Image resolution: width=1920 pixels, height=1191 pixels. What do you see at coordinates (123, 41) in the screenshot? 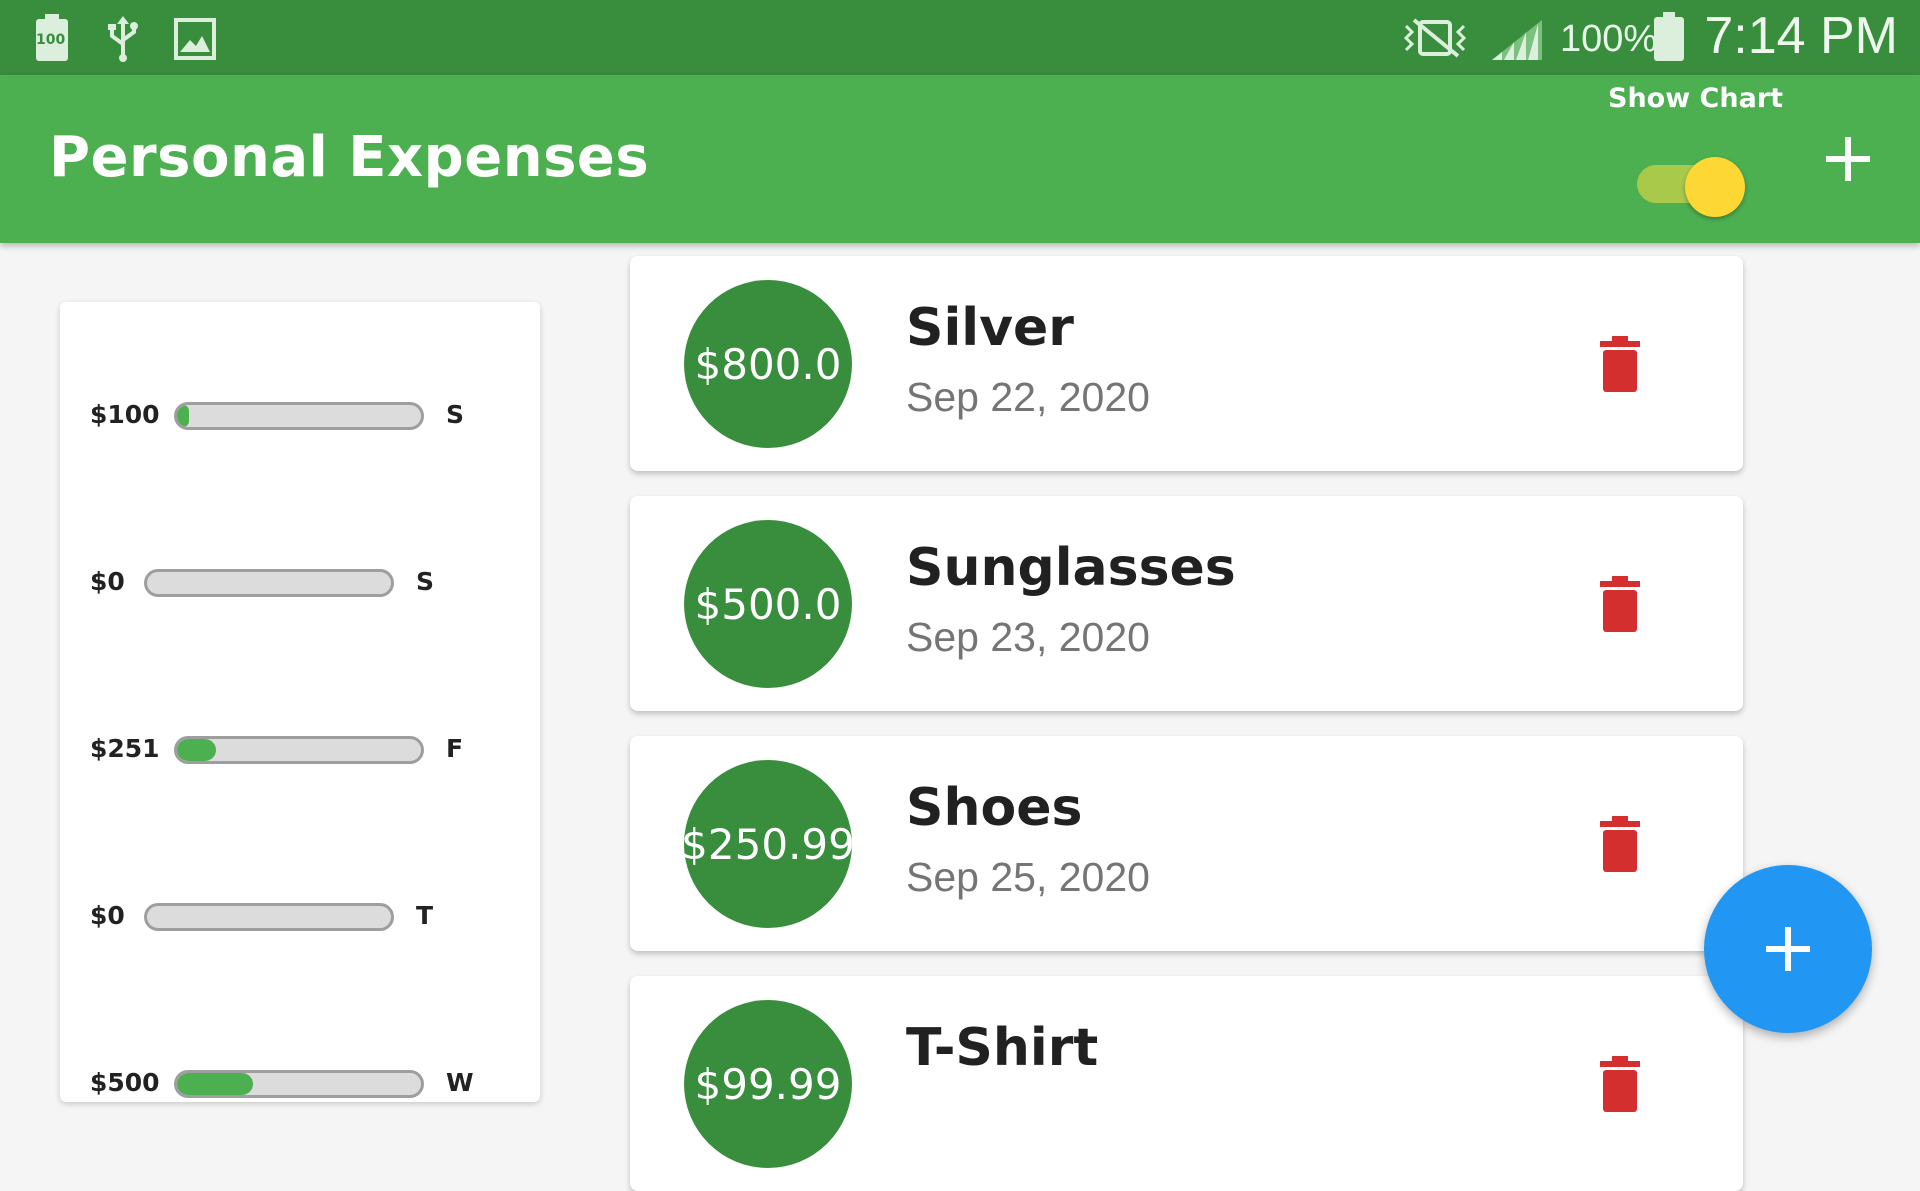
I see `usb-icon` at bounding box center [123, 41].